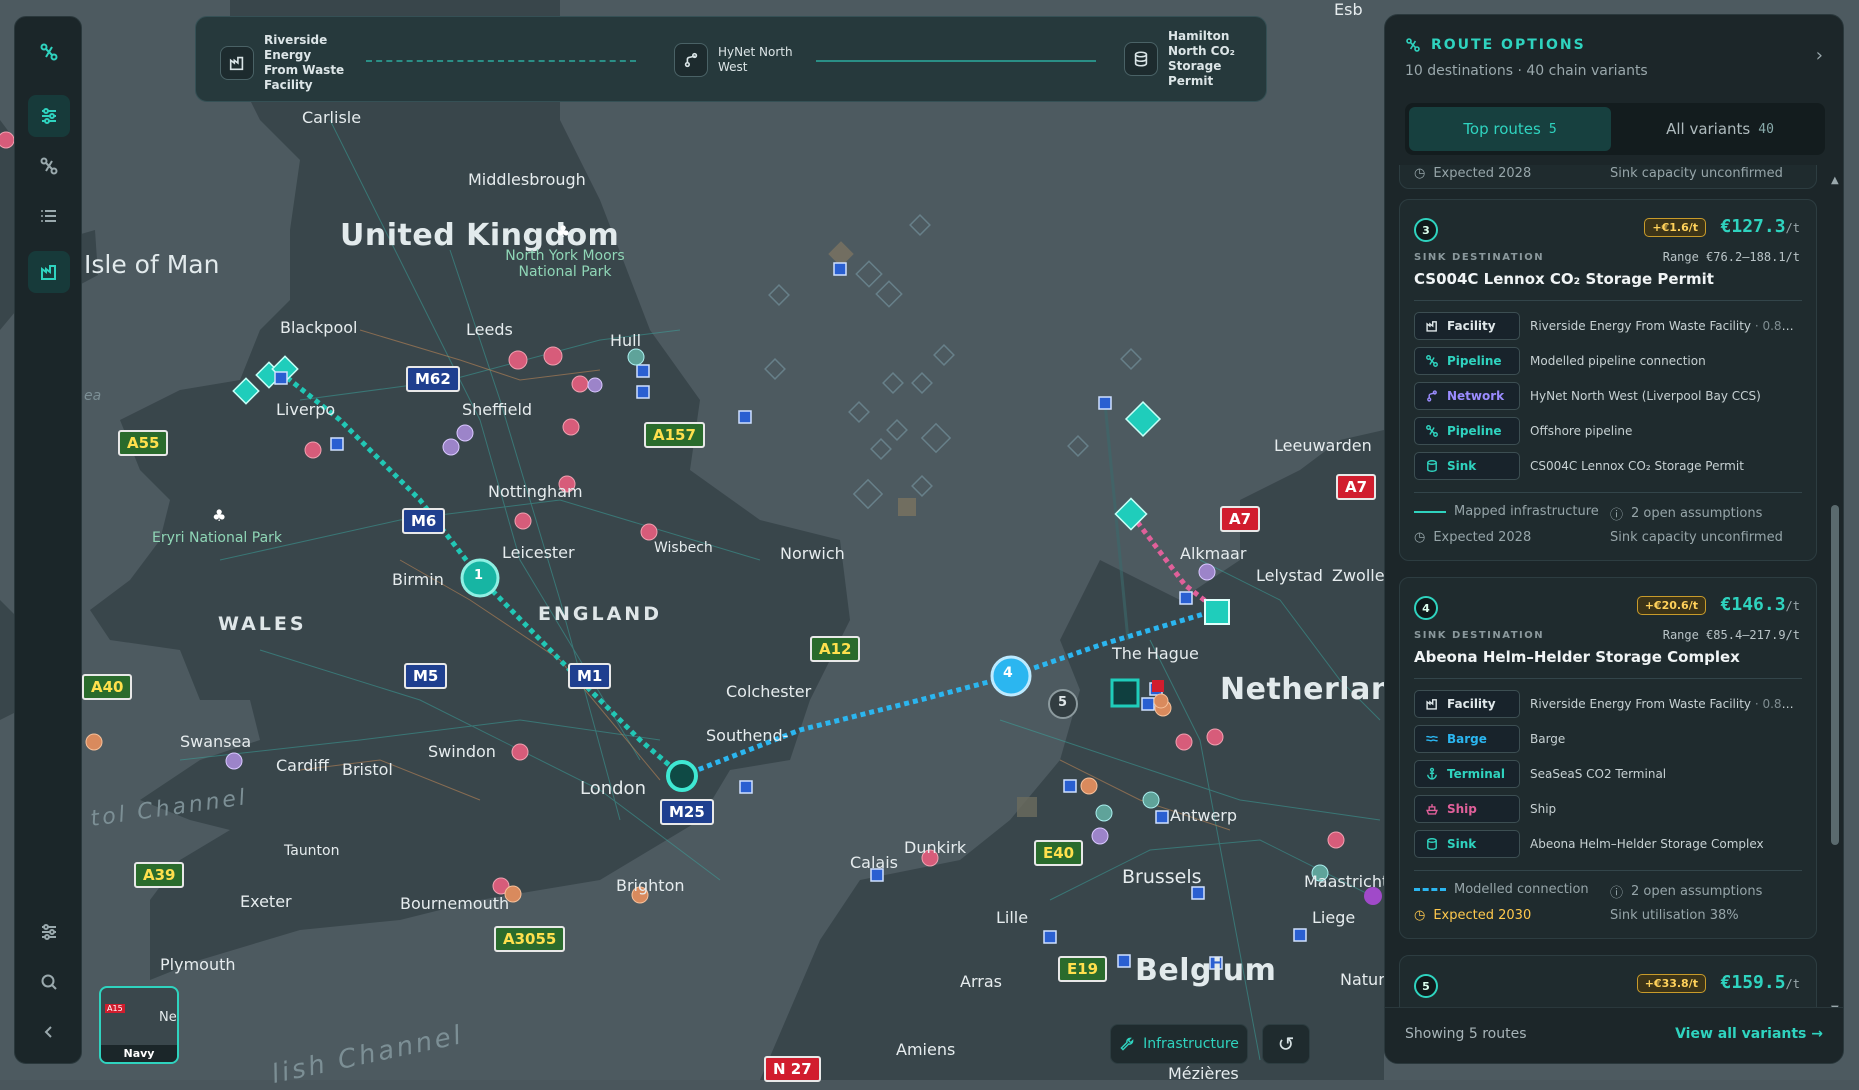 This screenshot has height=1090, width=1859. What do you see at coordinates (1564, 279) in the screenshot?
I see `route-title: CS004C Lennox CO₂ Storage Permit` at bounding box center [1564, 279].